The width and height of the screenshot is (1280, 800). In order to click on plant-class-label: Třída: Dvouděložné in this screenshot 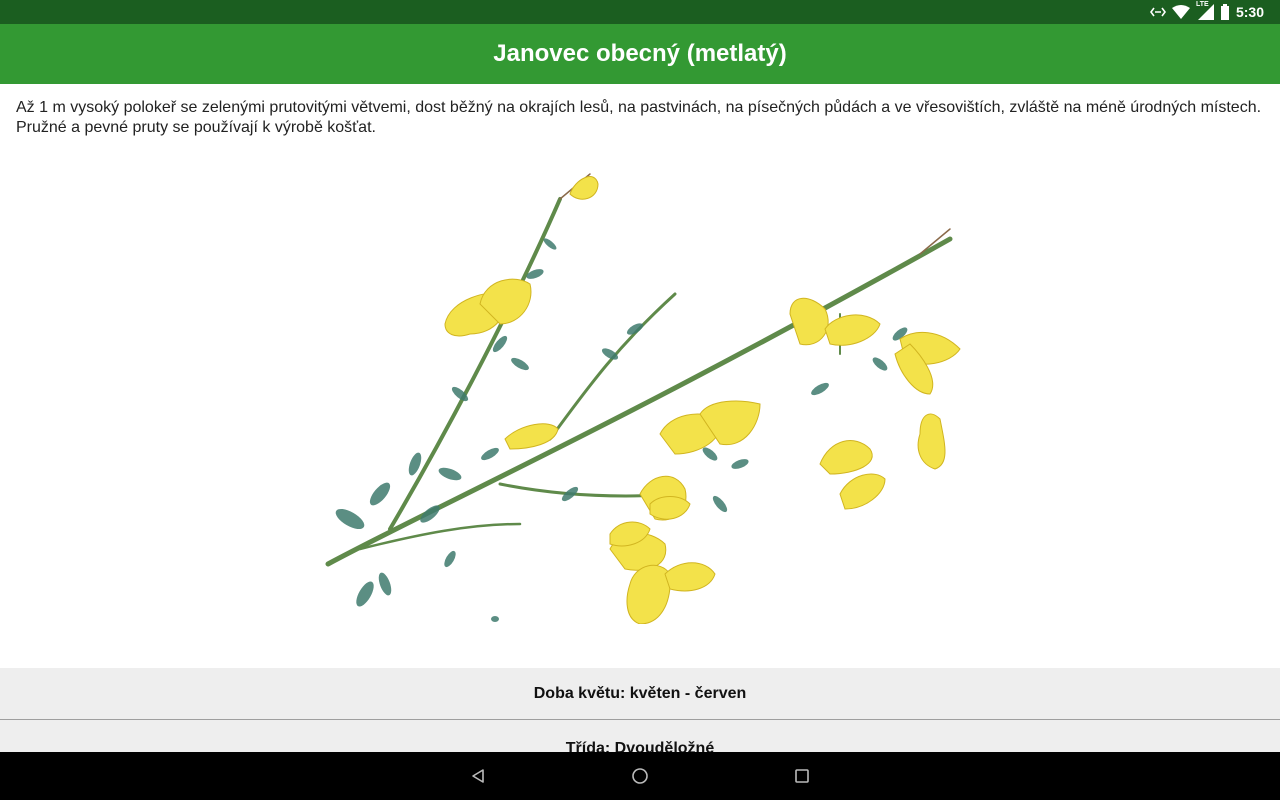, I will do `click(640, 746)`.